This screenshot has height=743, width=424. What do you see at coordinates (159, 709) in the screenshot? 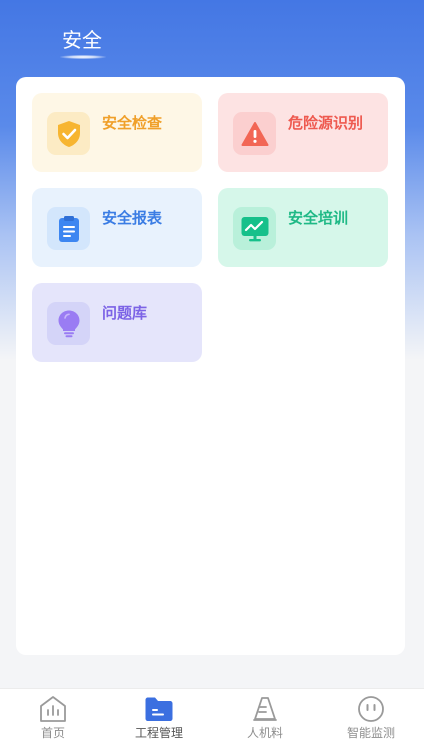
I see `folder-icon` at bounding box center [159, 709].